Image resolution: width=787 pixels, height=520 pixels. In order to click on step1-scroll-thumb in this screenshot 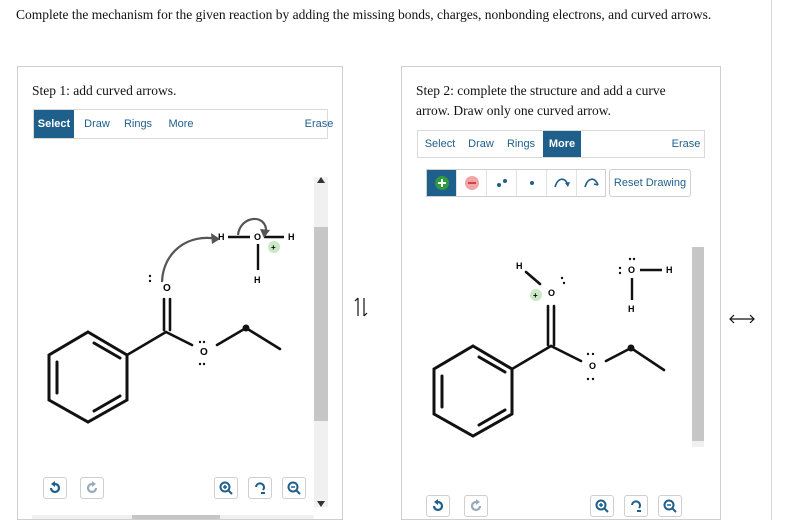, I will do `click(321, 324)`.